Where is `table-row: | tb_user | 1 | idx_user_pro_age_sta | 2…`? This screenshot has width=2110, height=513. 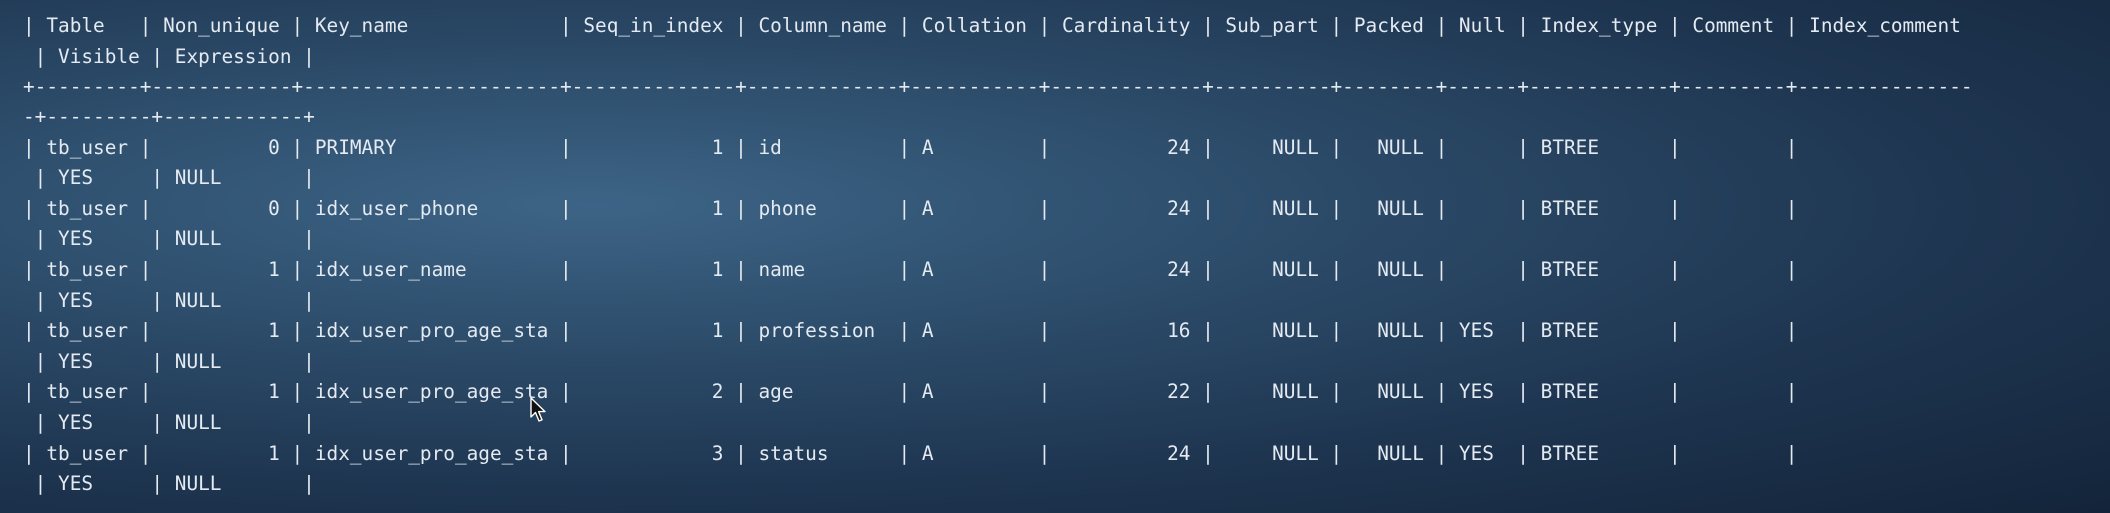
table-row: | tb_user | 1 | idx_user_pro_age_sta | 2… is located at coordinates (910, 391).